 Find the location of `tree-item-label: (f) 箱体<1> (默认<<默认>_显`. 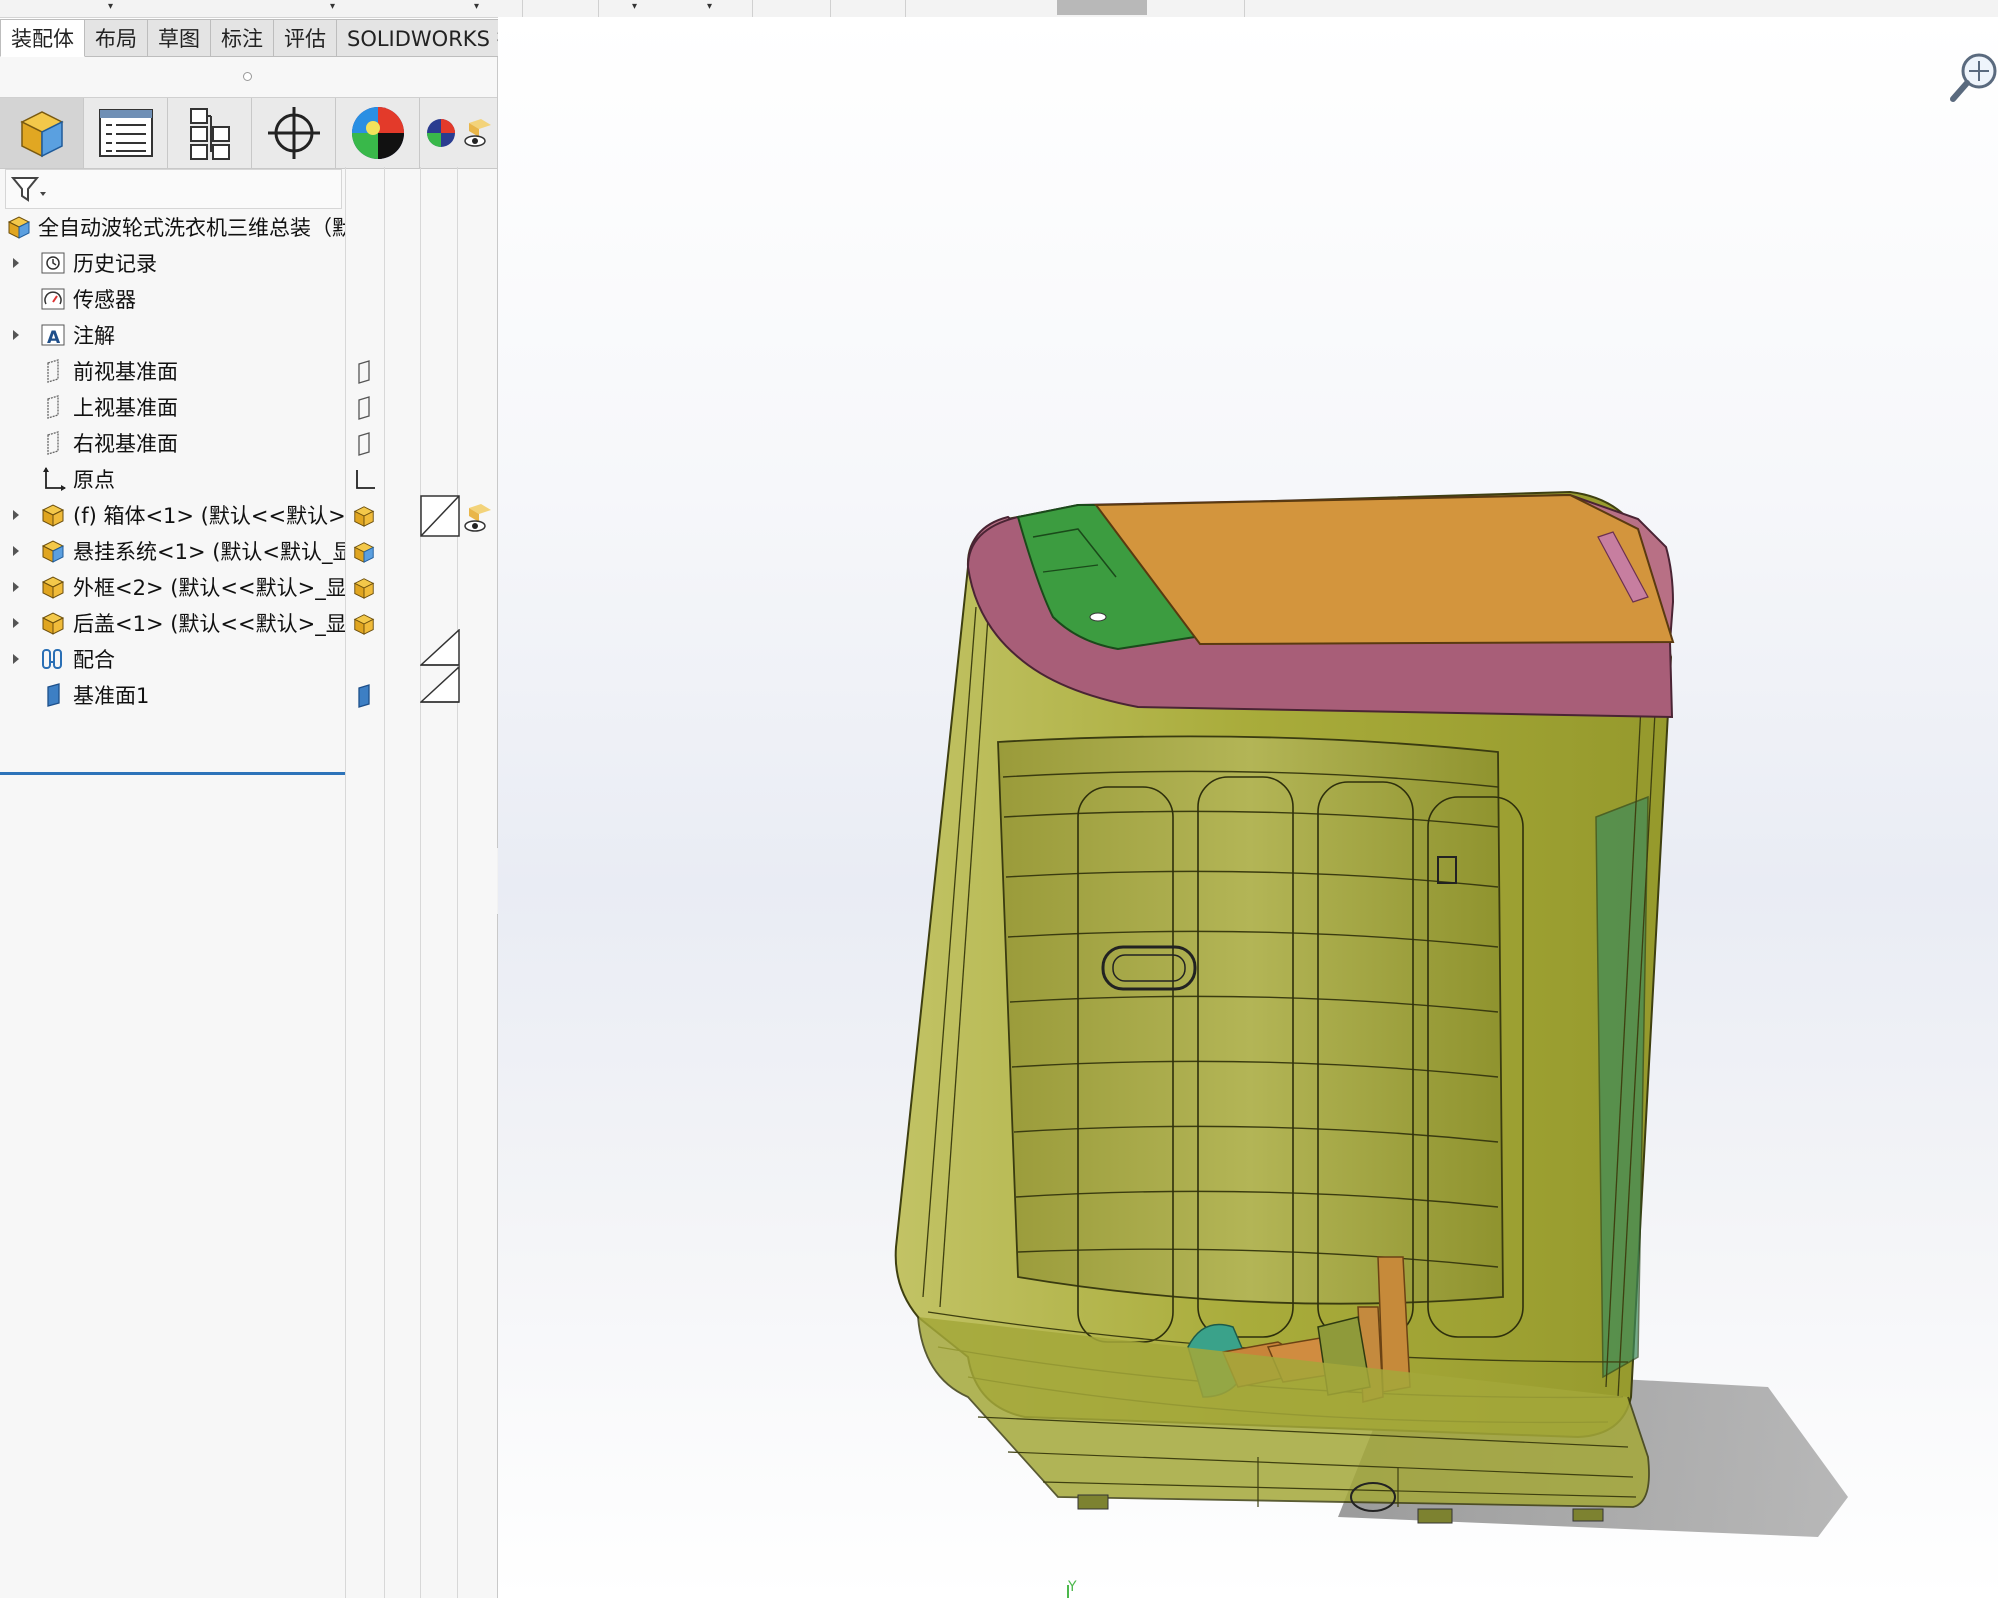

tree-item-label: (f) 箱体<1> (默认<<默认>_显 is located at coordinates (209, 516).